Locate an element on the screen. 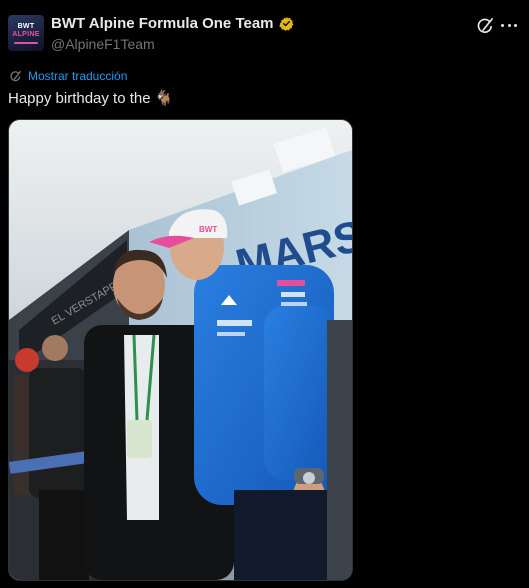  translate-icon is located at coordinates (16, 75).